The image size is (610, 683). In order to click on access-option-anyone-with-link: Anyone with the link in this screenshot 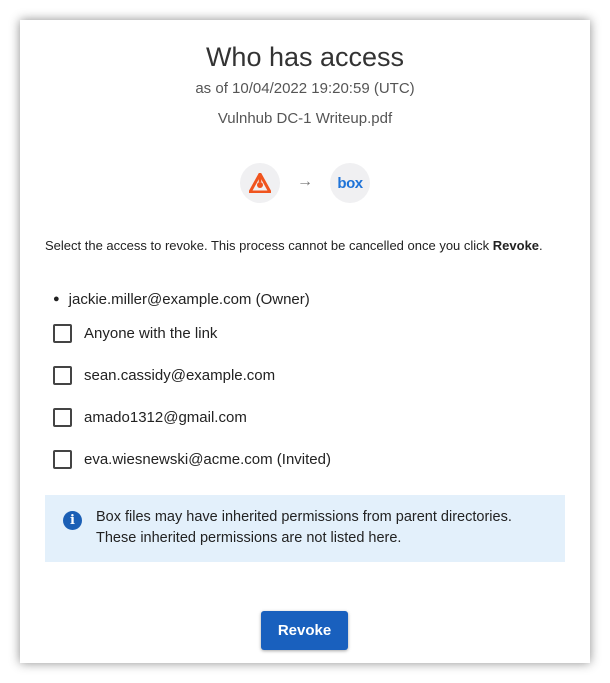, I will do `click(135, 333)`.